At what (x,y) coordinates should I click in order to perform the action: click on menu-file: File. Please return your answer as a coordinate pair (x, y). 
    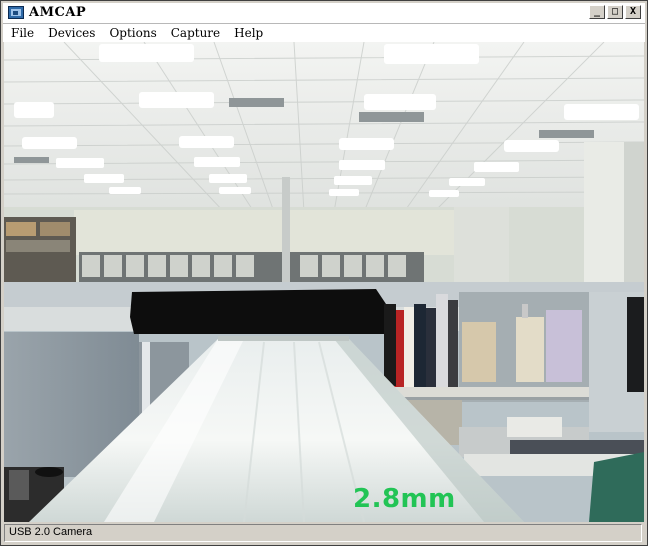
    Looking at the image, I should click on (21, 33).